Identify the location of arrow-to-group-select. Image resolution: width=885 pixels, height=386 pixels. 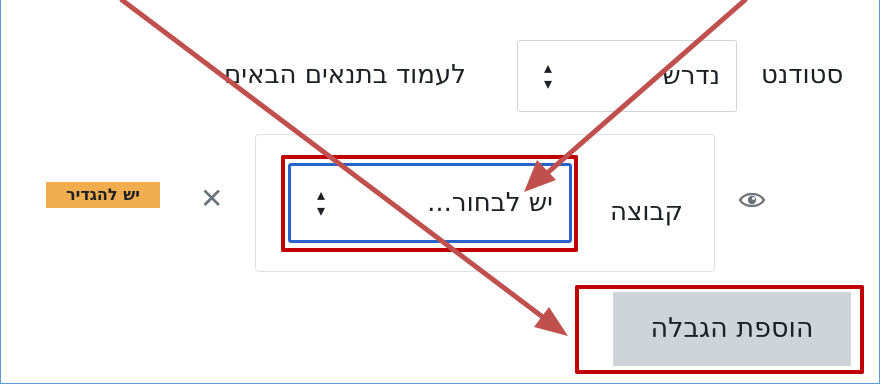
(645, 89).